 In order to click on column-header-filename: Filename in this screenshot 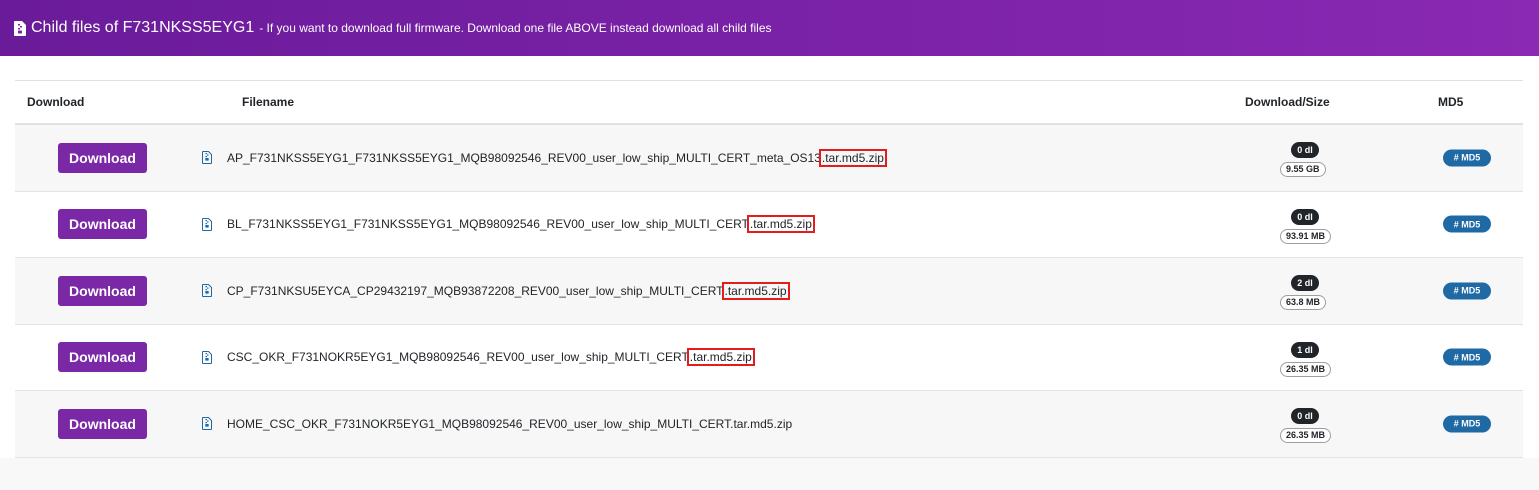, I will do `click(268, 102)`.